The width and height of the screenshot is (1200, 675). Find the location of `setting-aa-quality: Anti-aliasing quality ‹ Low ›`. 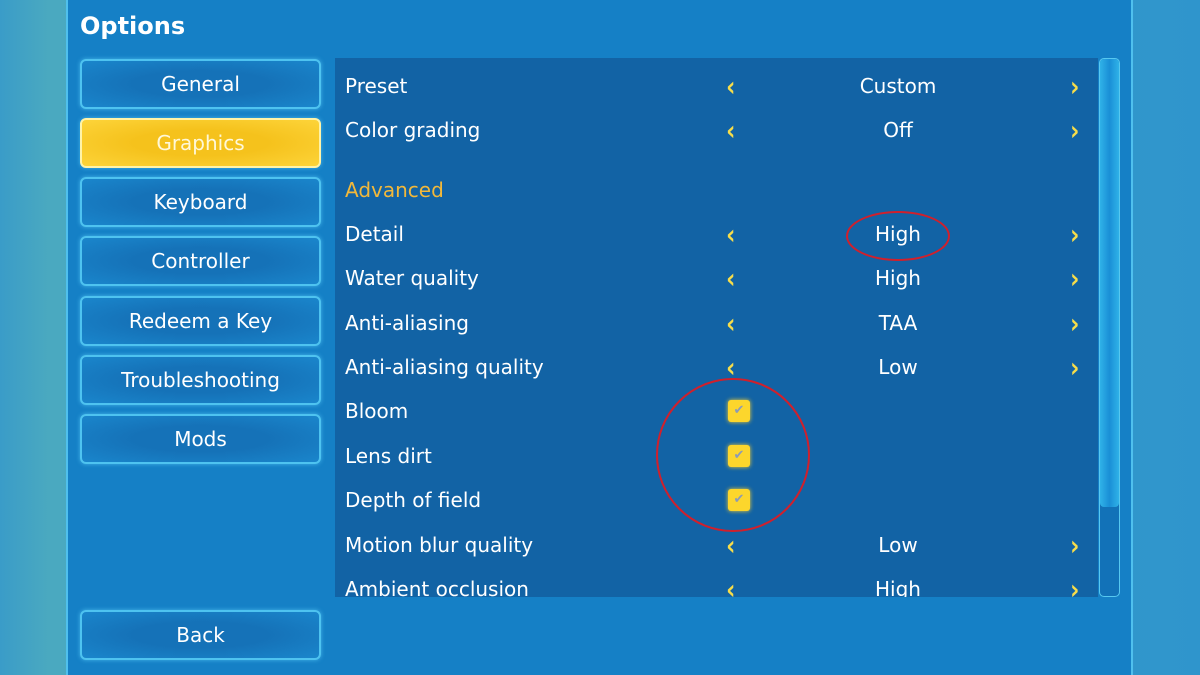

setting-aa-quality: Anti-aliasing quality ‹ Low › is located at coordinates (721, 367).